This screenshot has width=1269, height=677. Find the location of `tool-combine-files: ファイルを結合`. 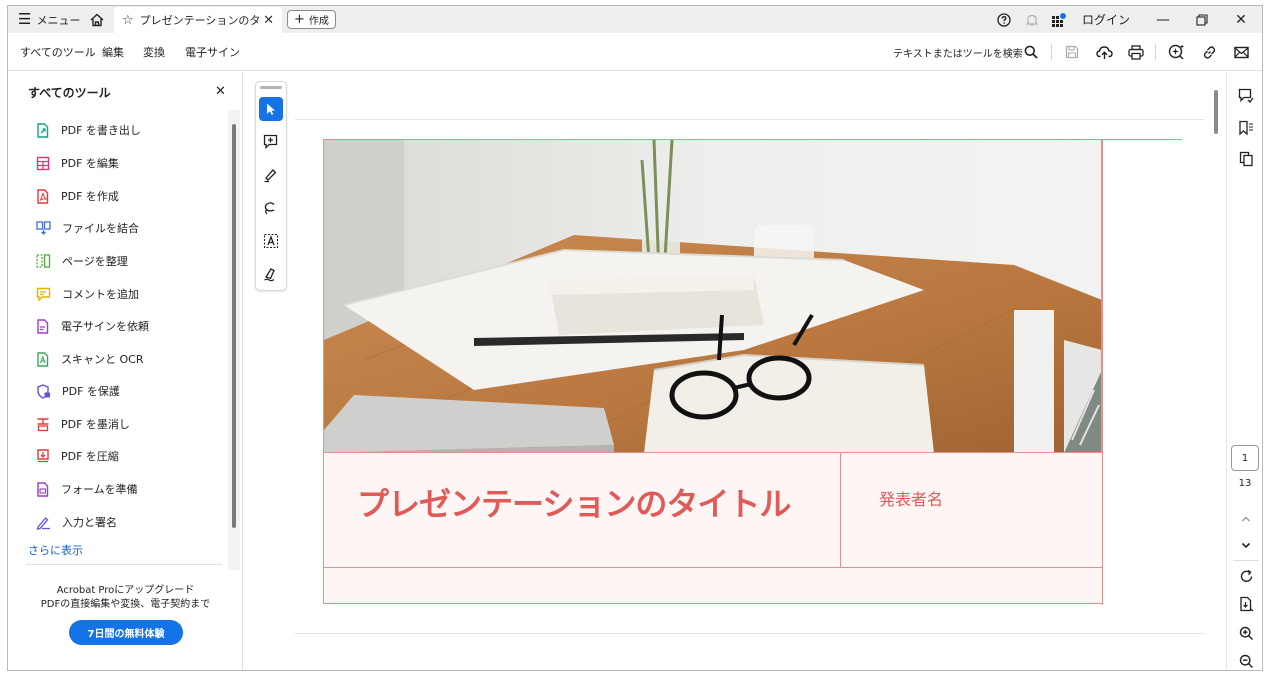

tool-combine-files: ファイルを結合 is located at coordinates (87, 228).